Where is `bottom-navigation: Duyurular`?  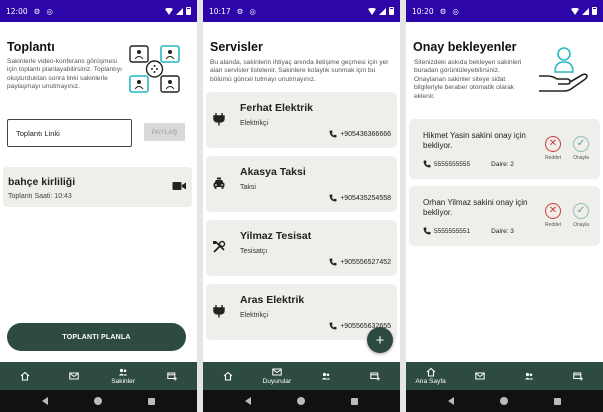 bottom-navigation: Duyurular is located at coordinates (301, 376).